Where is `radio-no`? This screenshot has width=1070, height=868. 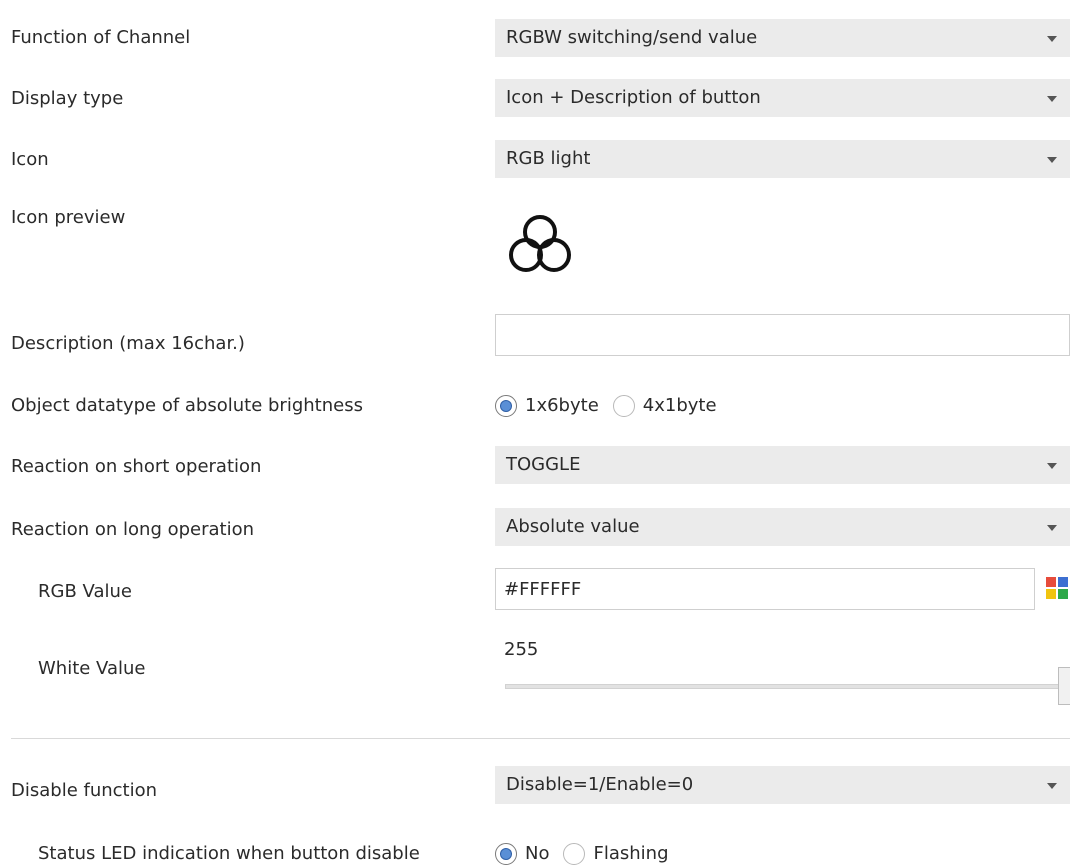
radio-no is located at coordinates (506, 854).